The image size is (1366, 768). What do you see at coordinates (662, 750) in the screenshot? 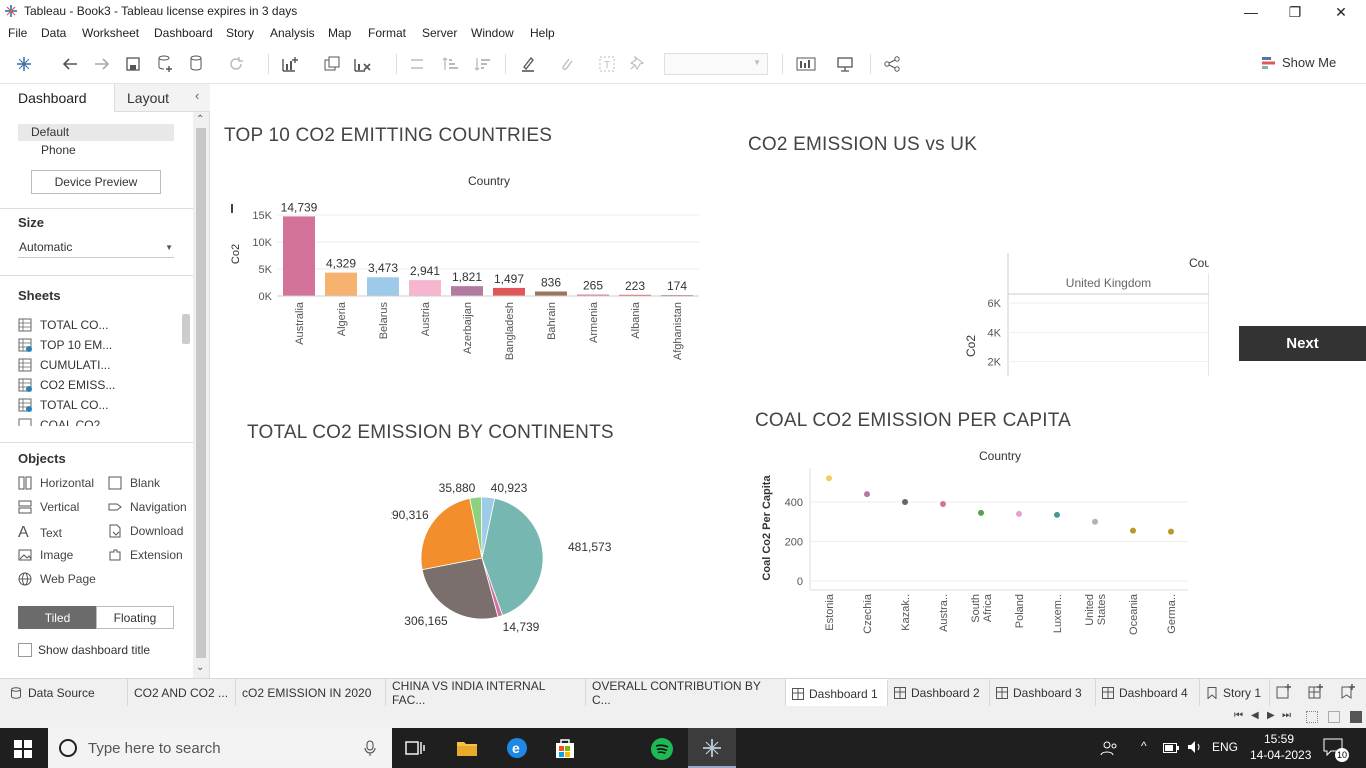
I see `spotify-icon` at bounding box center [662, 750].